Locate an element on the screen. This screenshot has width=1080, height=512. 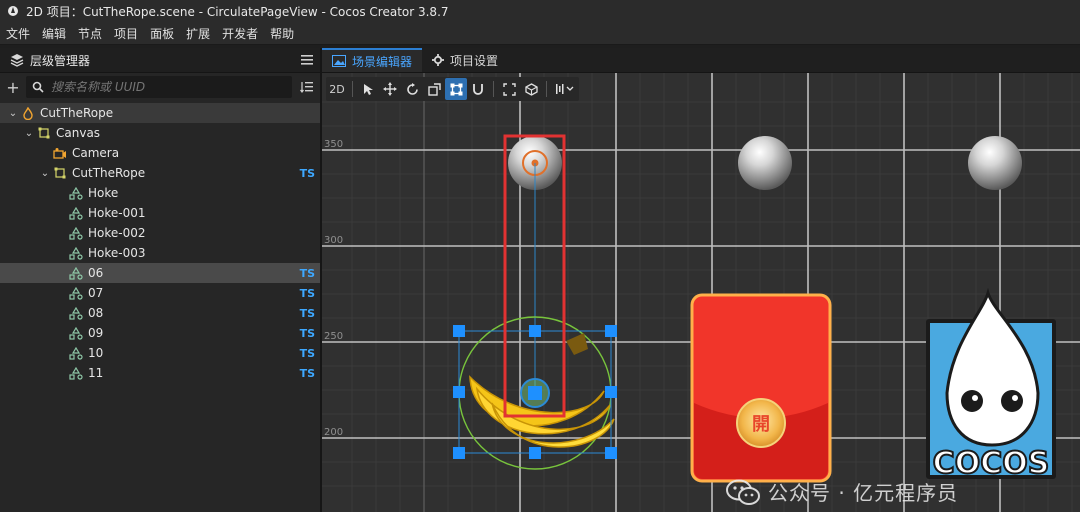
tree-node-label: 07 is located at coordinates (96, 293).